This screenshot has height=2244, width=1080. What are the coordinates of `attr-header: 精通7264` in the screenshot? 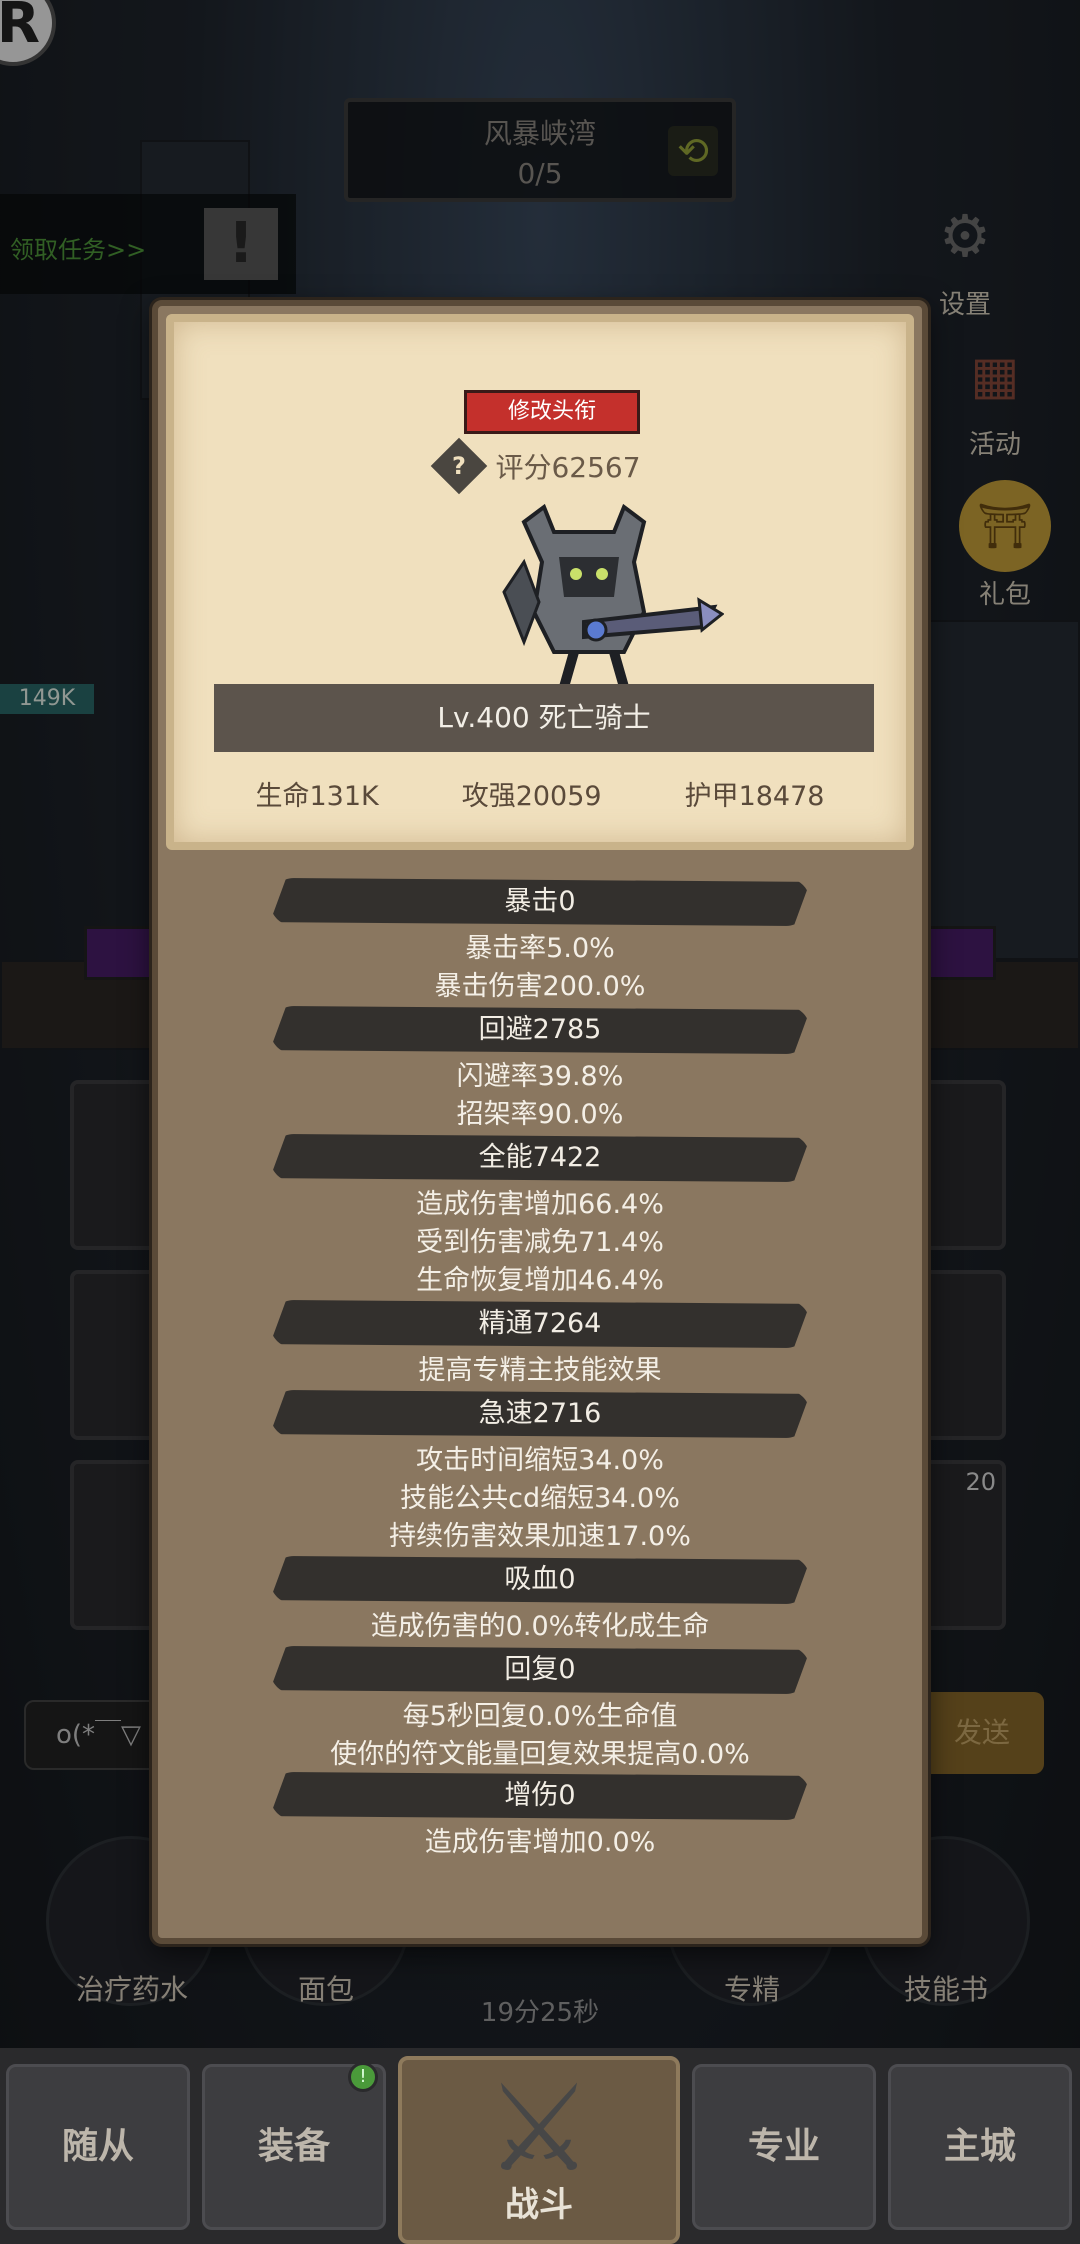 It's located at (540, 1324).